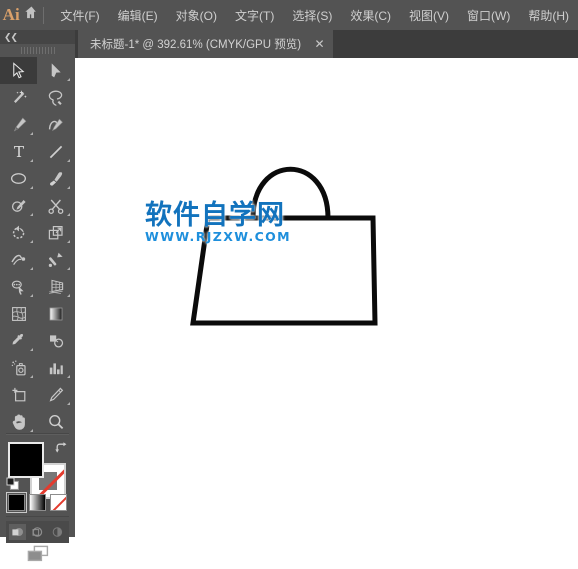 The height and width of the screenshot is (569, 578). I want to click on menu-item-edit: 编辑(E), so click(138, 15).